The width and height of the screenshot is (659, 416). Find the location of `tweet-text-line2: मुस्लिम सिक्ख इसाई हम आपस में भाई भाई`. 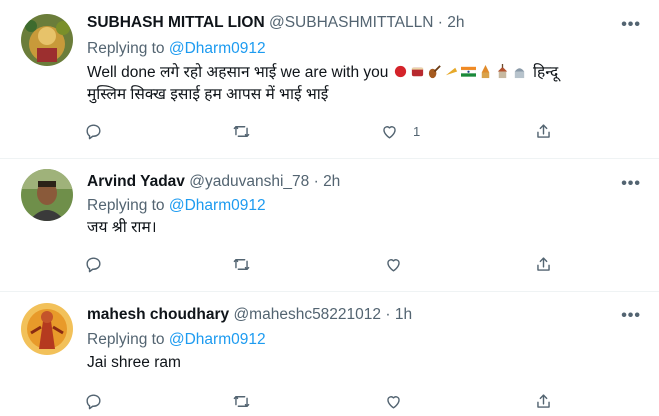

tweet-text-line2: मुस्लिम सिक्ख इसाई हम आपस में भाई भाई is located at coordinates (208, 94).